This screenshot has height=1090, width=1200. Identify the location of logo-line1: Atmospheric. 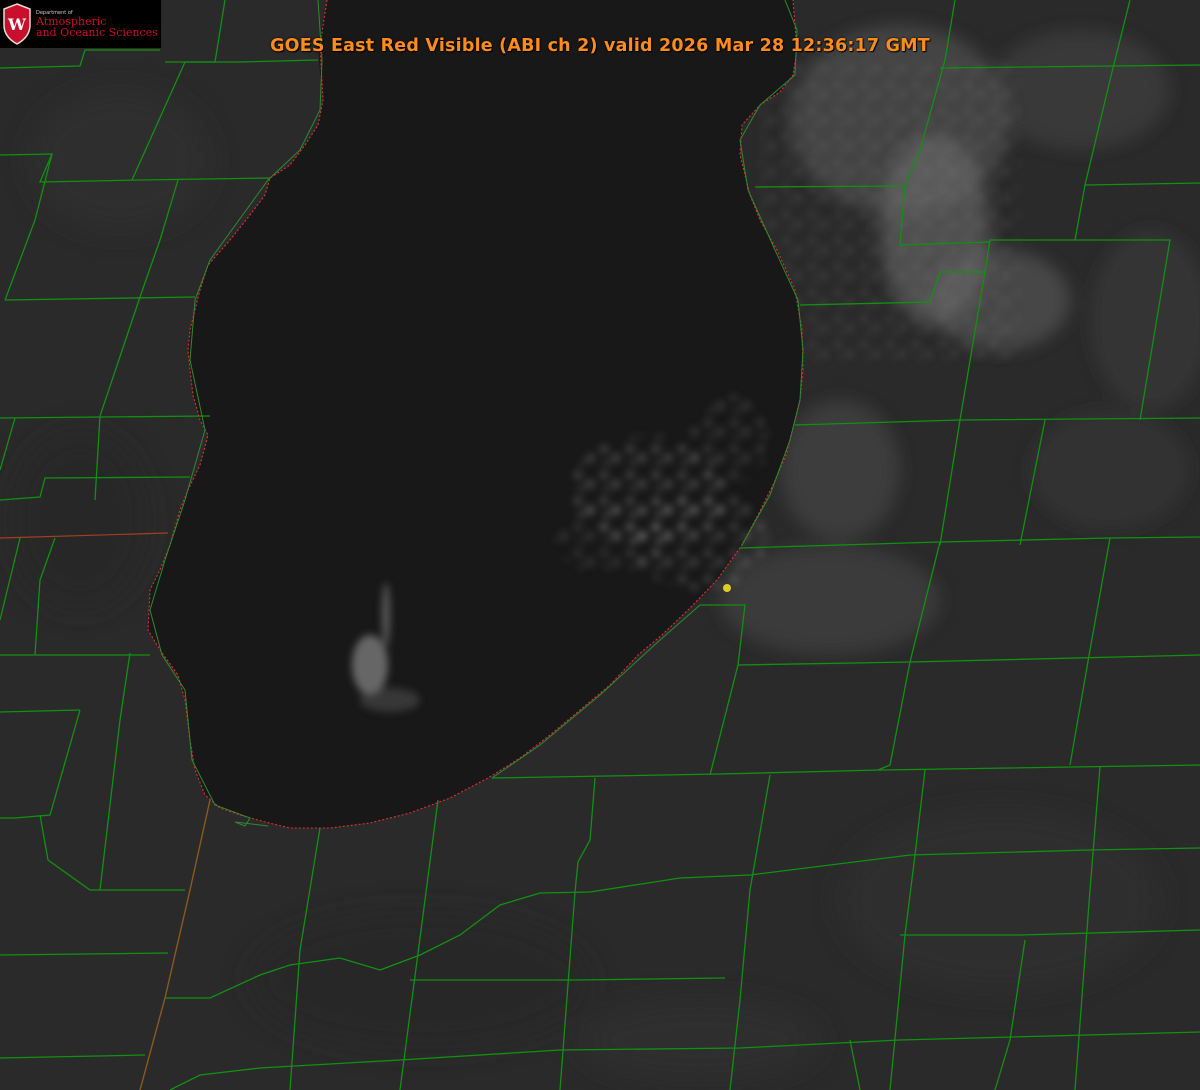
(71, 21).